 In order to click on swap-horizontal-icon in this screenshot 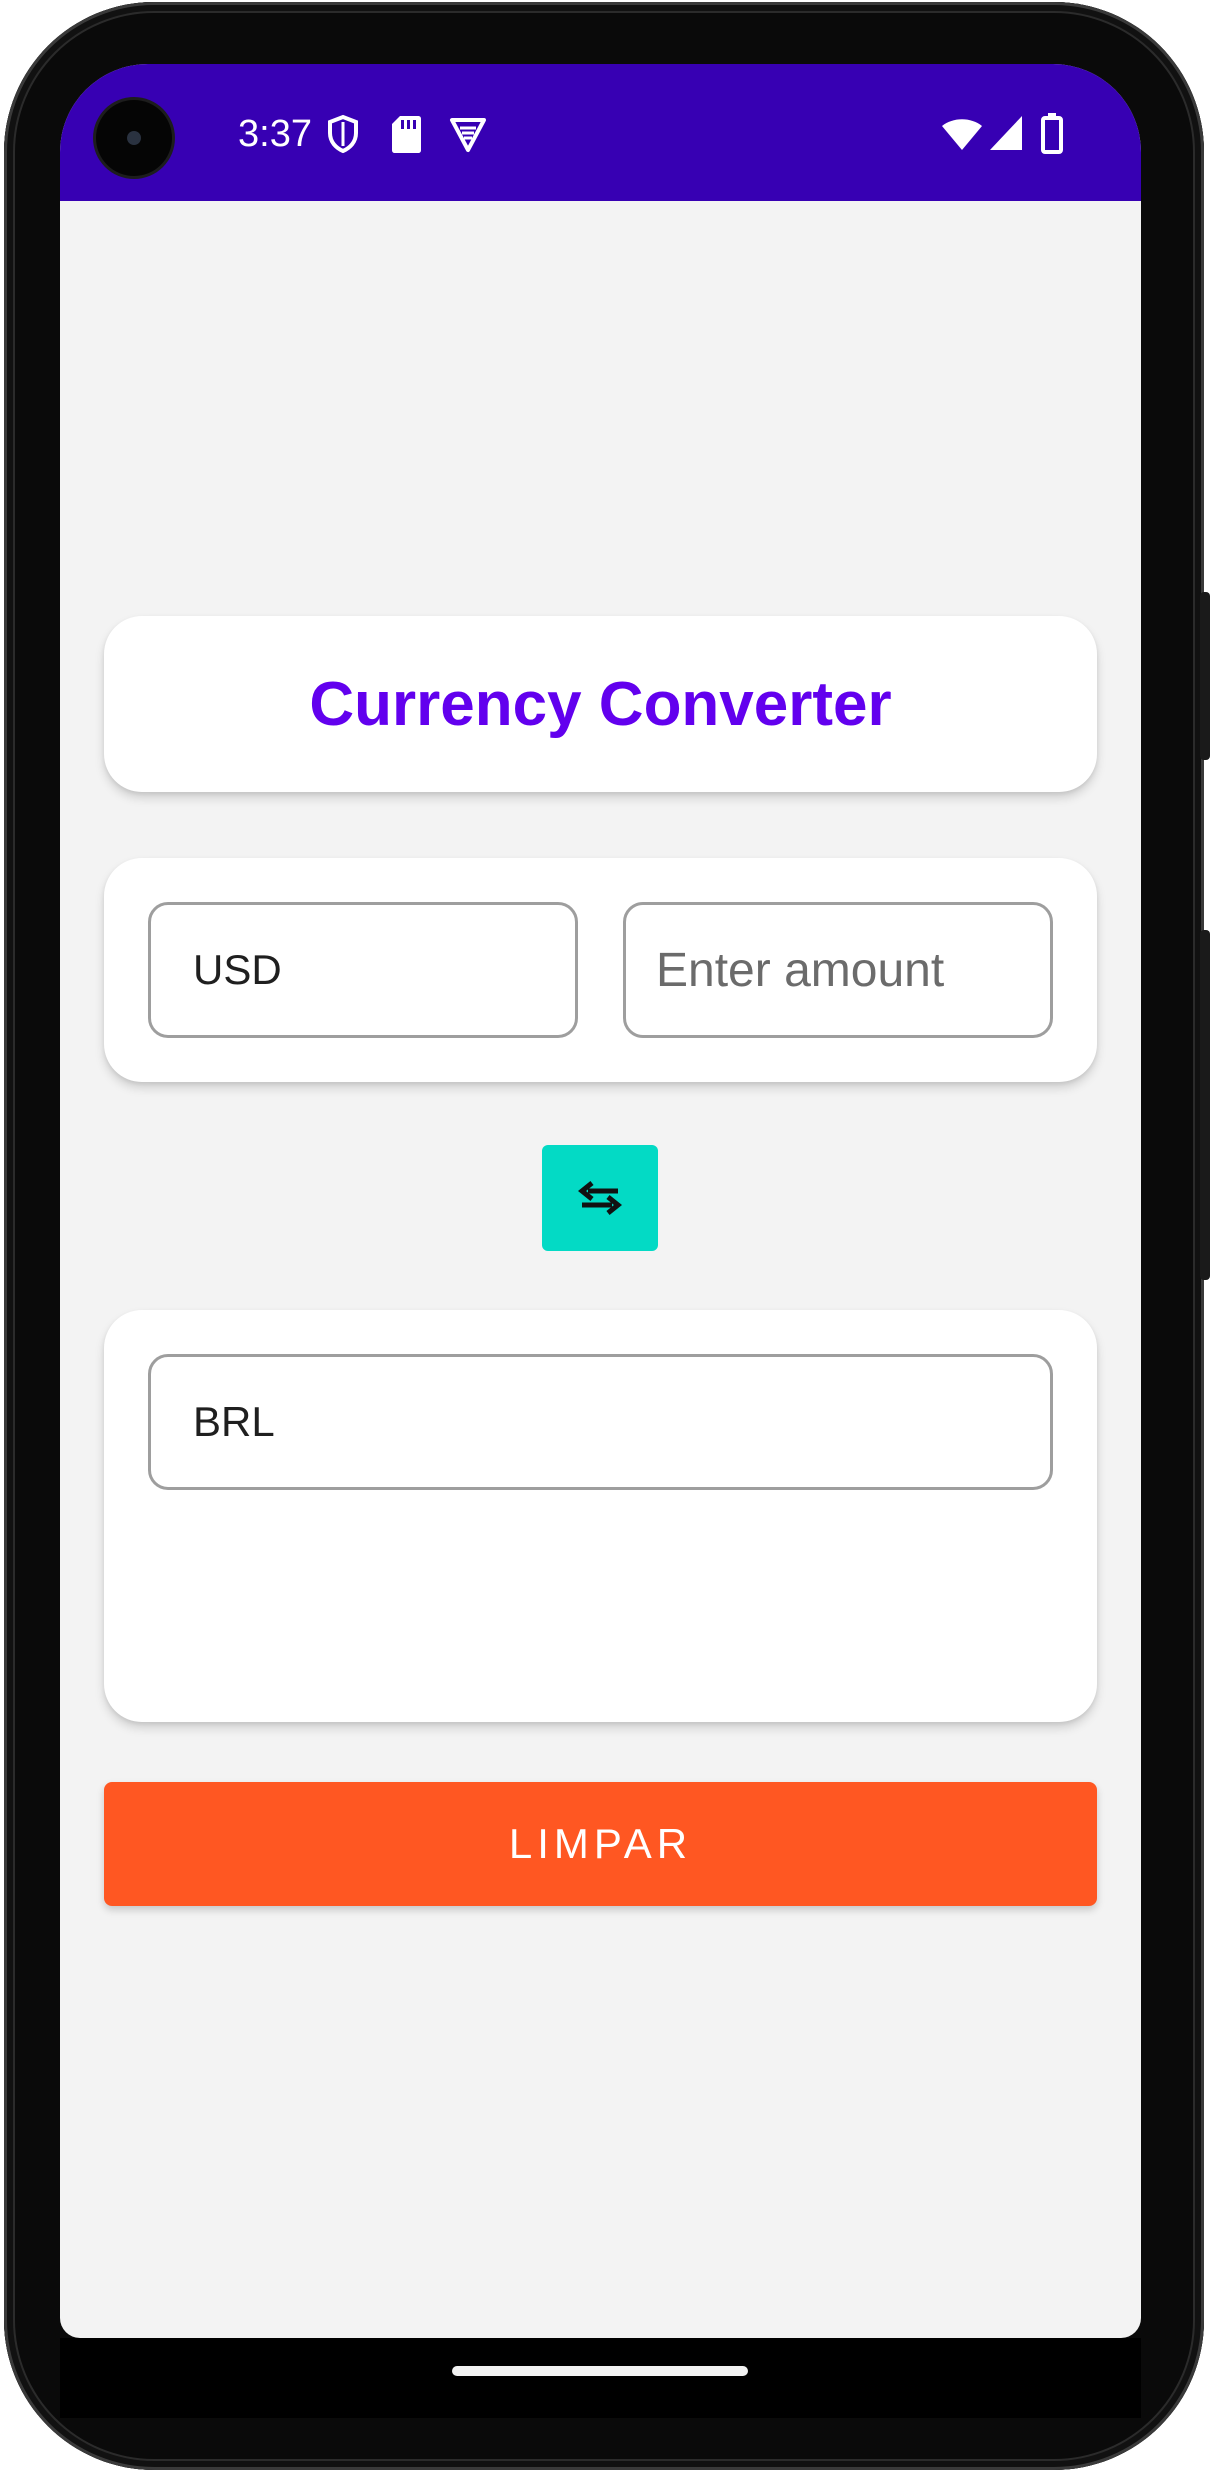, I will do `click(600, 1198)`.